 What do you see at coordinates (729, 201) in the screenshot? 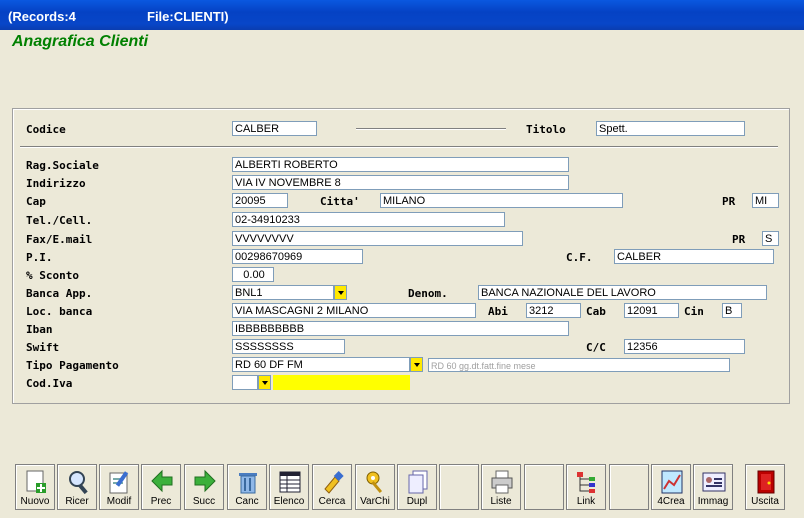
I see `pr-label: PR` at bounding box center [729, 201].